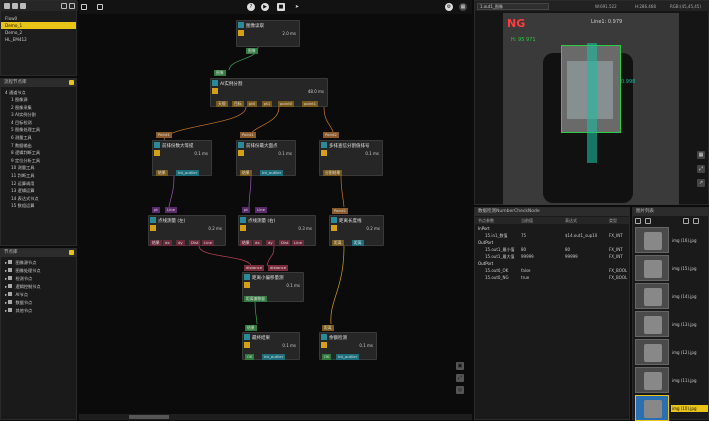 The width and height of the screenshot is (709, 421). I want to click on toolbox-item: 2 图像采集, so click(38, 107).